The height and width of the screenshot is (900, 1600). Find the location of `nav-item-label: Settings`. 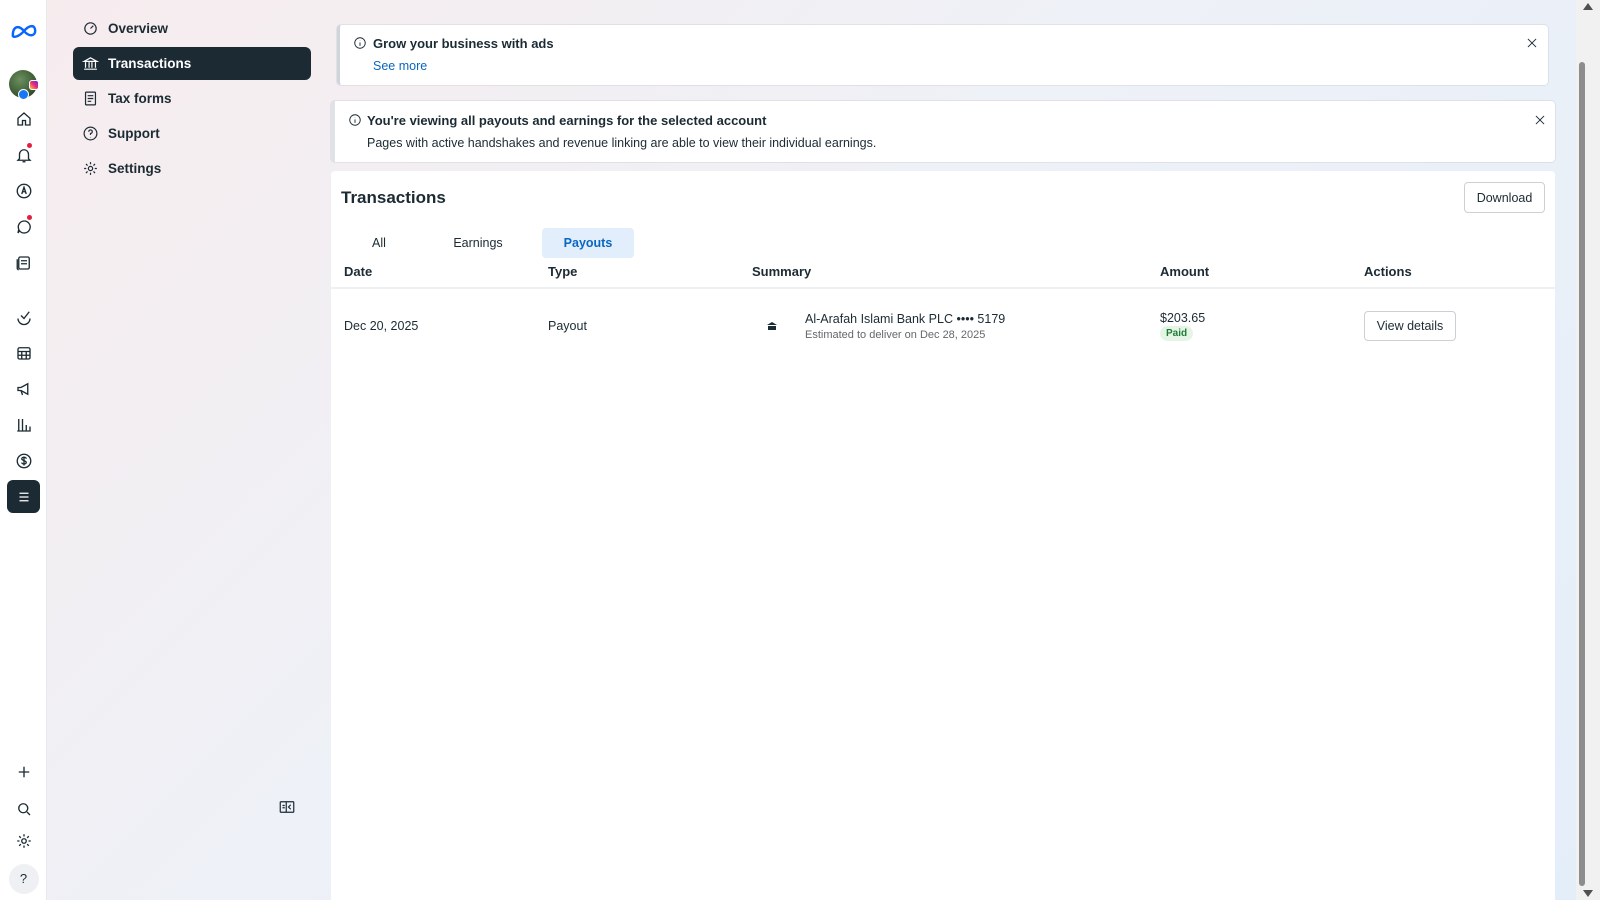

nav-item-label: Settings is located at coordinates (135, 168).